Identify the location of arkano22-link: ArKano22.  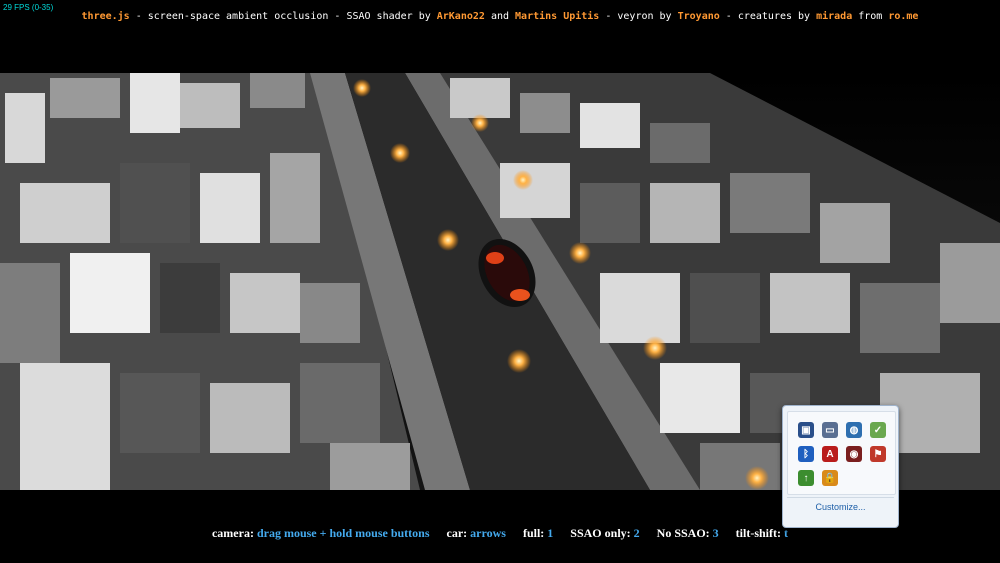
(461, 16).